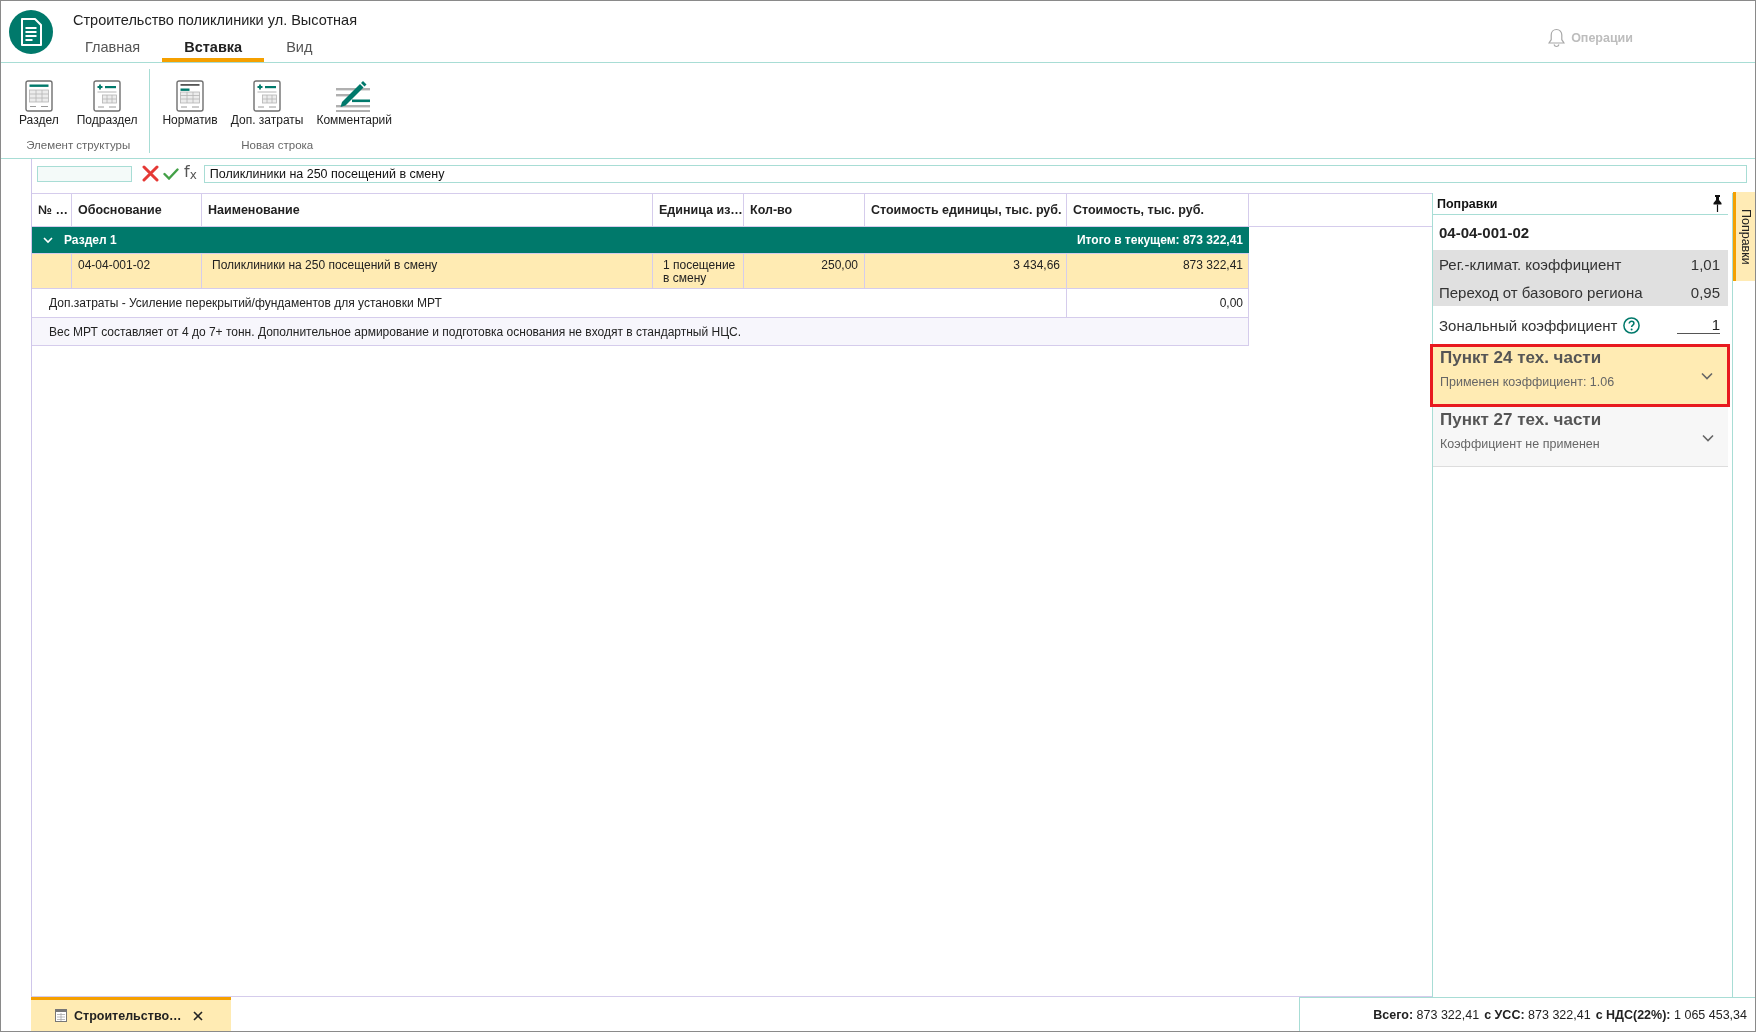 The height and width of the screenshot is (1032, 1756). What do you see at coordinates (1671, 1014) in the screenshot?
I see `status-total: с НДС(22%): 1 065 453,34` at bounding box center [1671, 1014].